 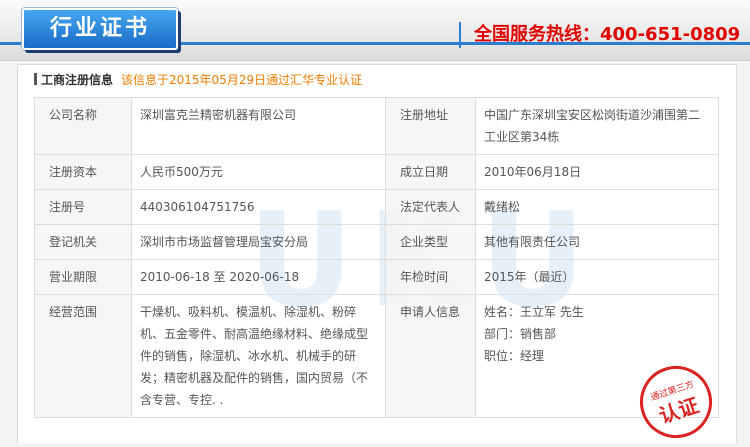 I want to click on table-row: 注册号 440306104751756 法定代表人 戴绪松, so click(x=376, y=207).